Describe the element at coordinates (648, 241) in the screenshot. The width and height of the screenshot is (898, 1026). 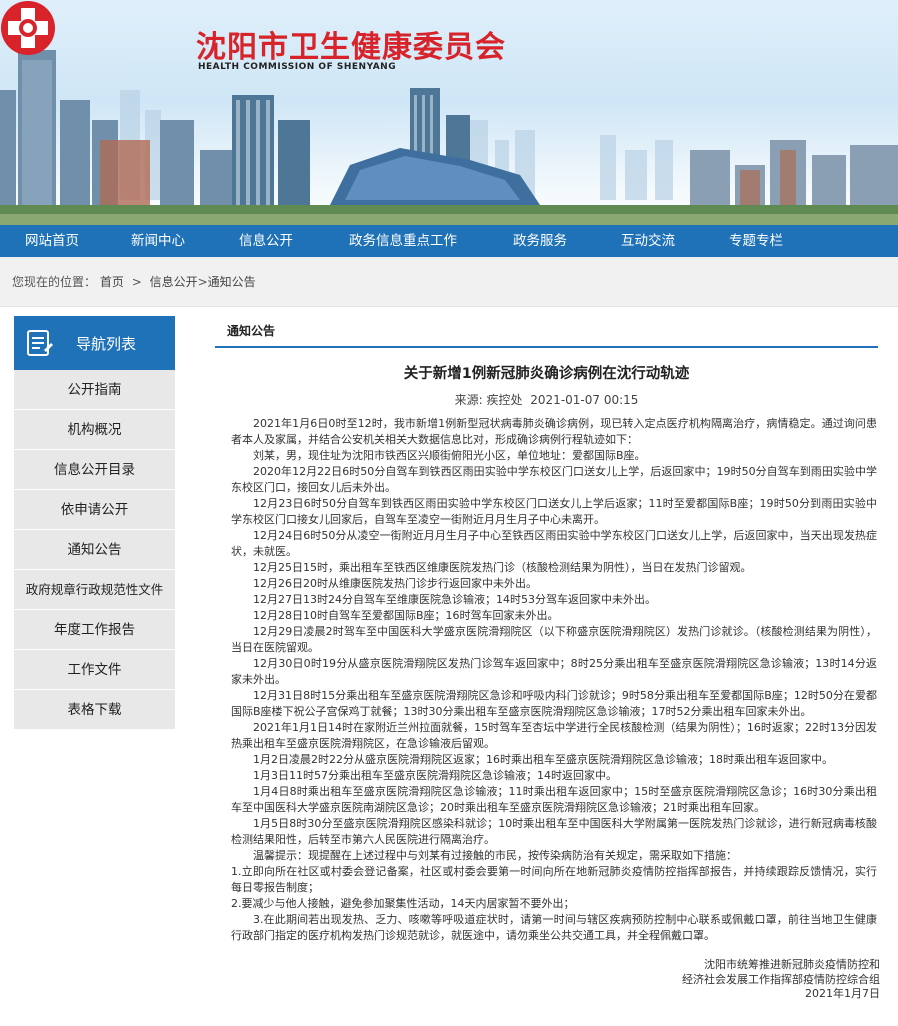
I see `nav-item-interaction: 互动交流` at that location.